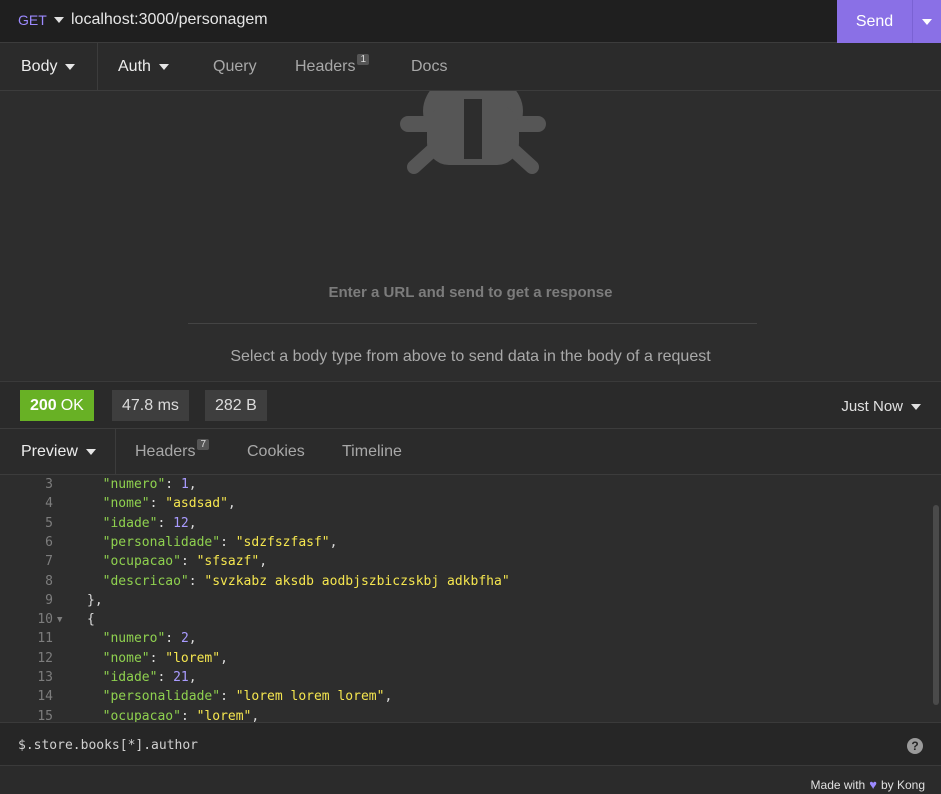  I want to click on code-text: {, so click(91, 620).